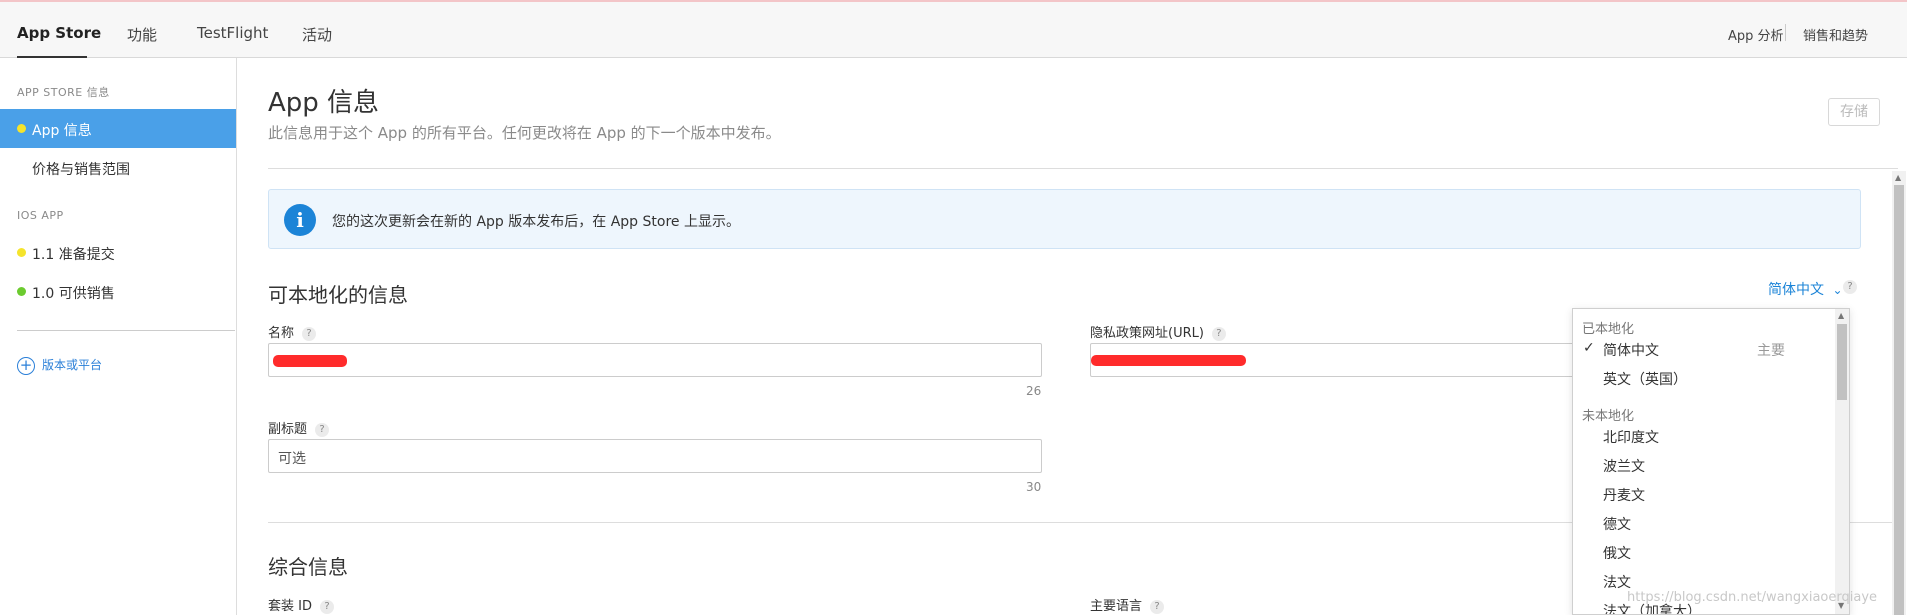  I want to click on name-field-label: 名称?, so click(292, 331).